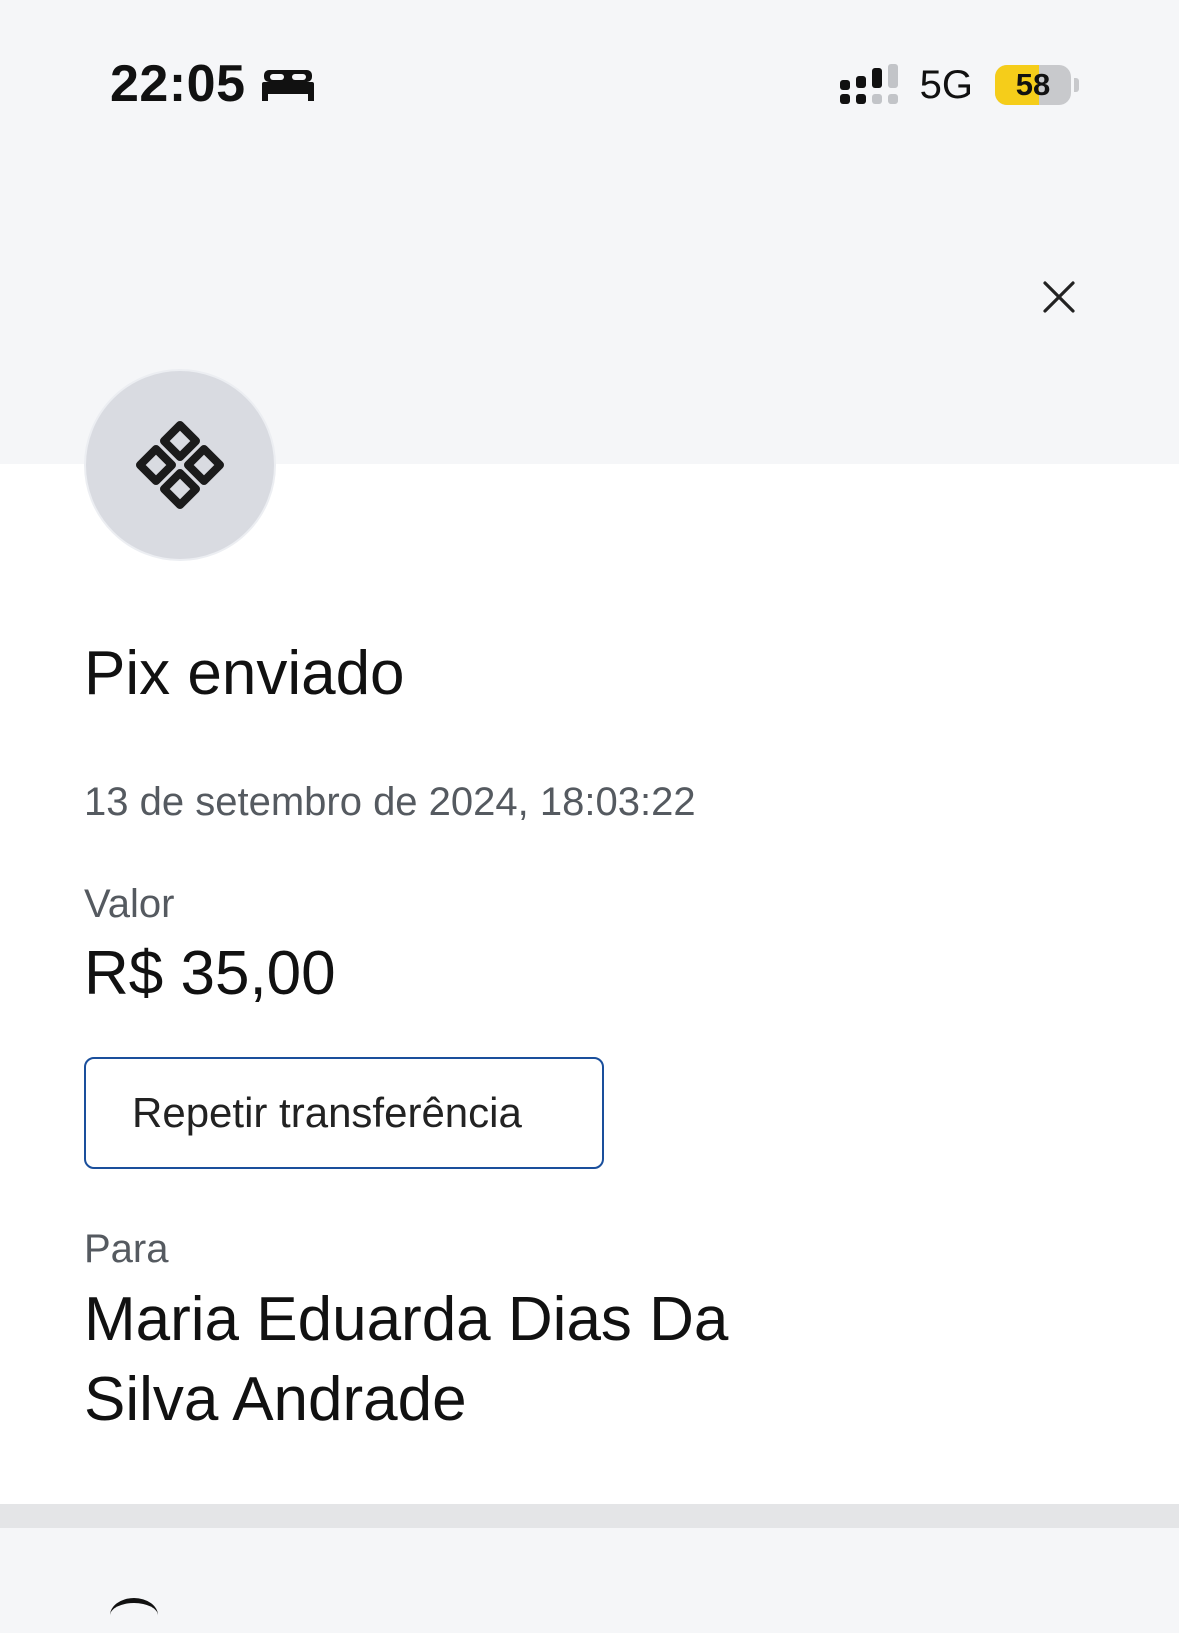  I want to click on pix-icon, so click(180, 465).